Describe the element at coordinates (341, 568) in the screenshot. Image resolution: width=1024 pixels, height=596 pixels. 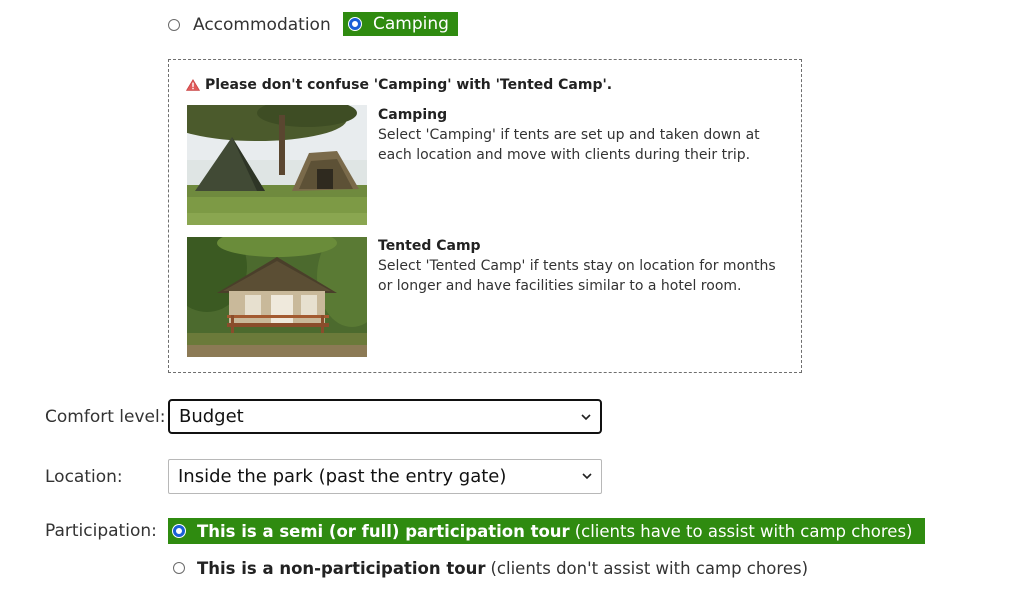
I see `non-participation-bold: This is a non-participation tour` at that location.